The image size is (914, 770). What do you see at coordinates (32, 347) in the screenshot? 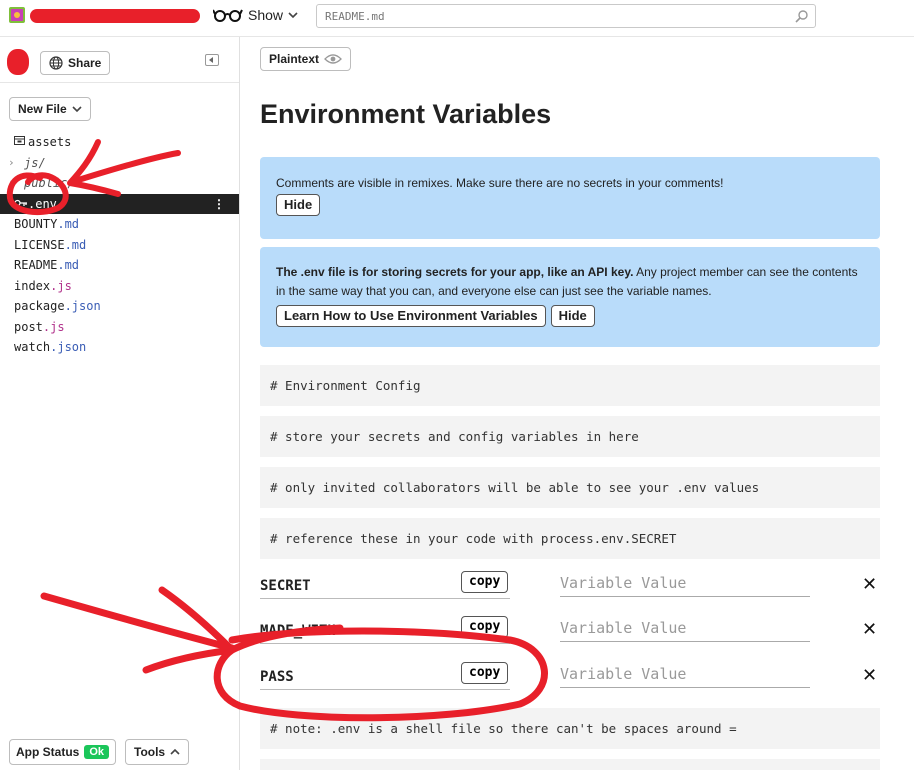
I see `file-name: watch` at bounding box center [32, 347].